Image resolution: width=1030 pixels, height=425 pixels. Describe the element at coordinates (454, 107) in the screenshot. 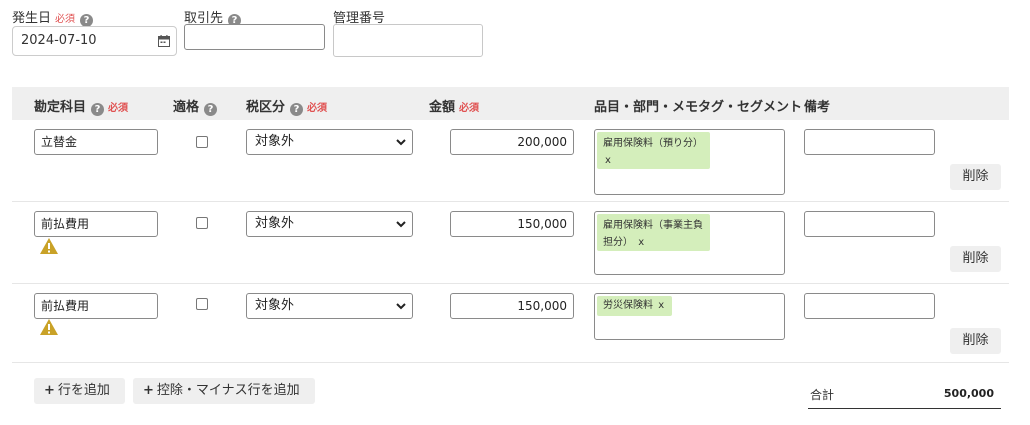

I see `column-header-amount: 金額 必須` at that location.